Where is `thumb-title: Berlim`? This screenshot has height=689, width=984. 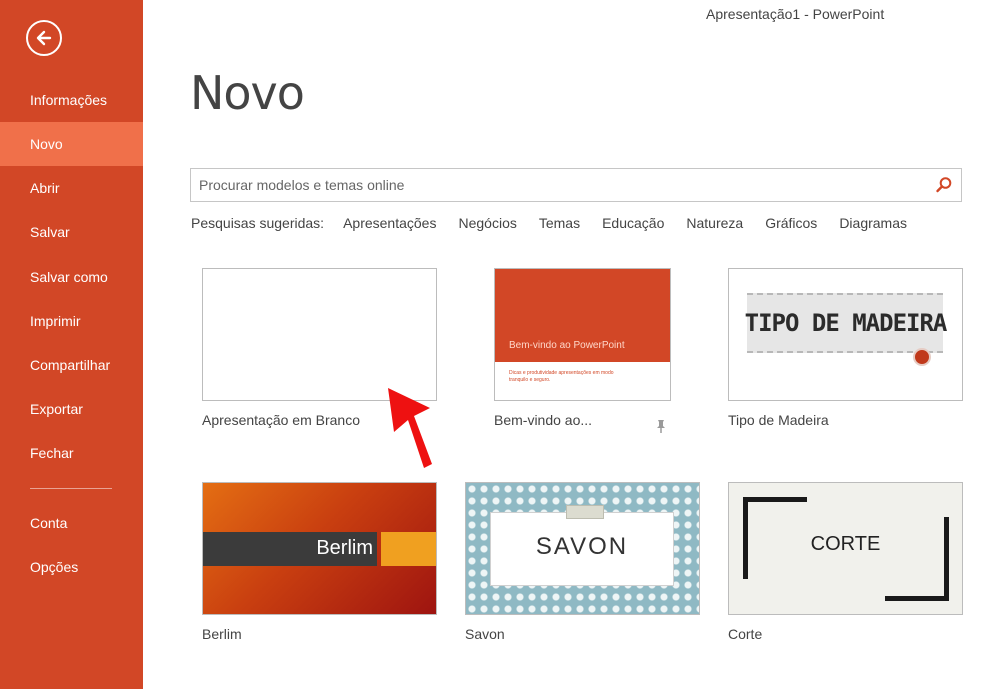
thumb-title: Berlim is located at coordinates (344, 548).